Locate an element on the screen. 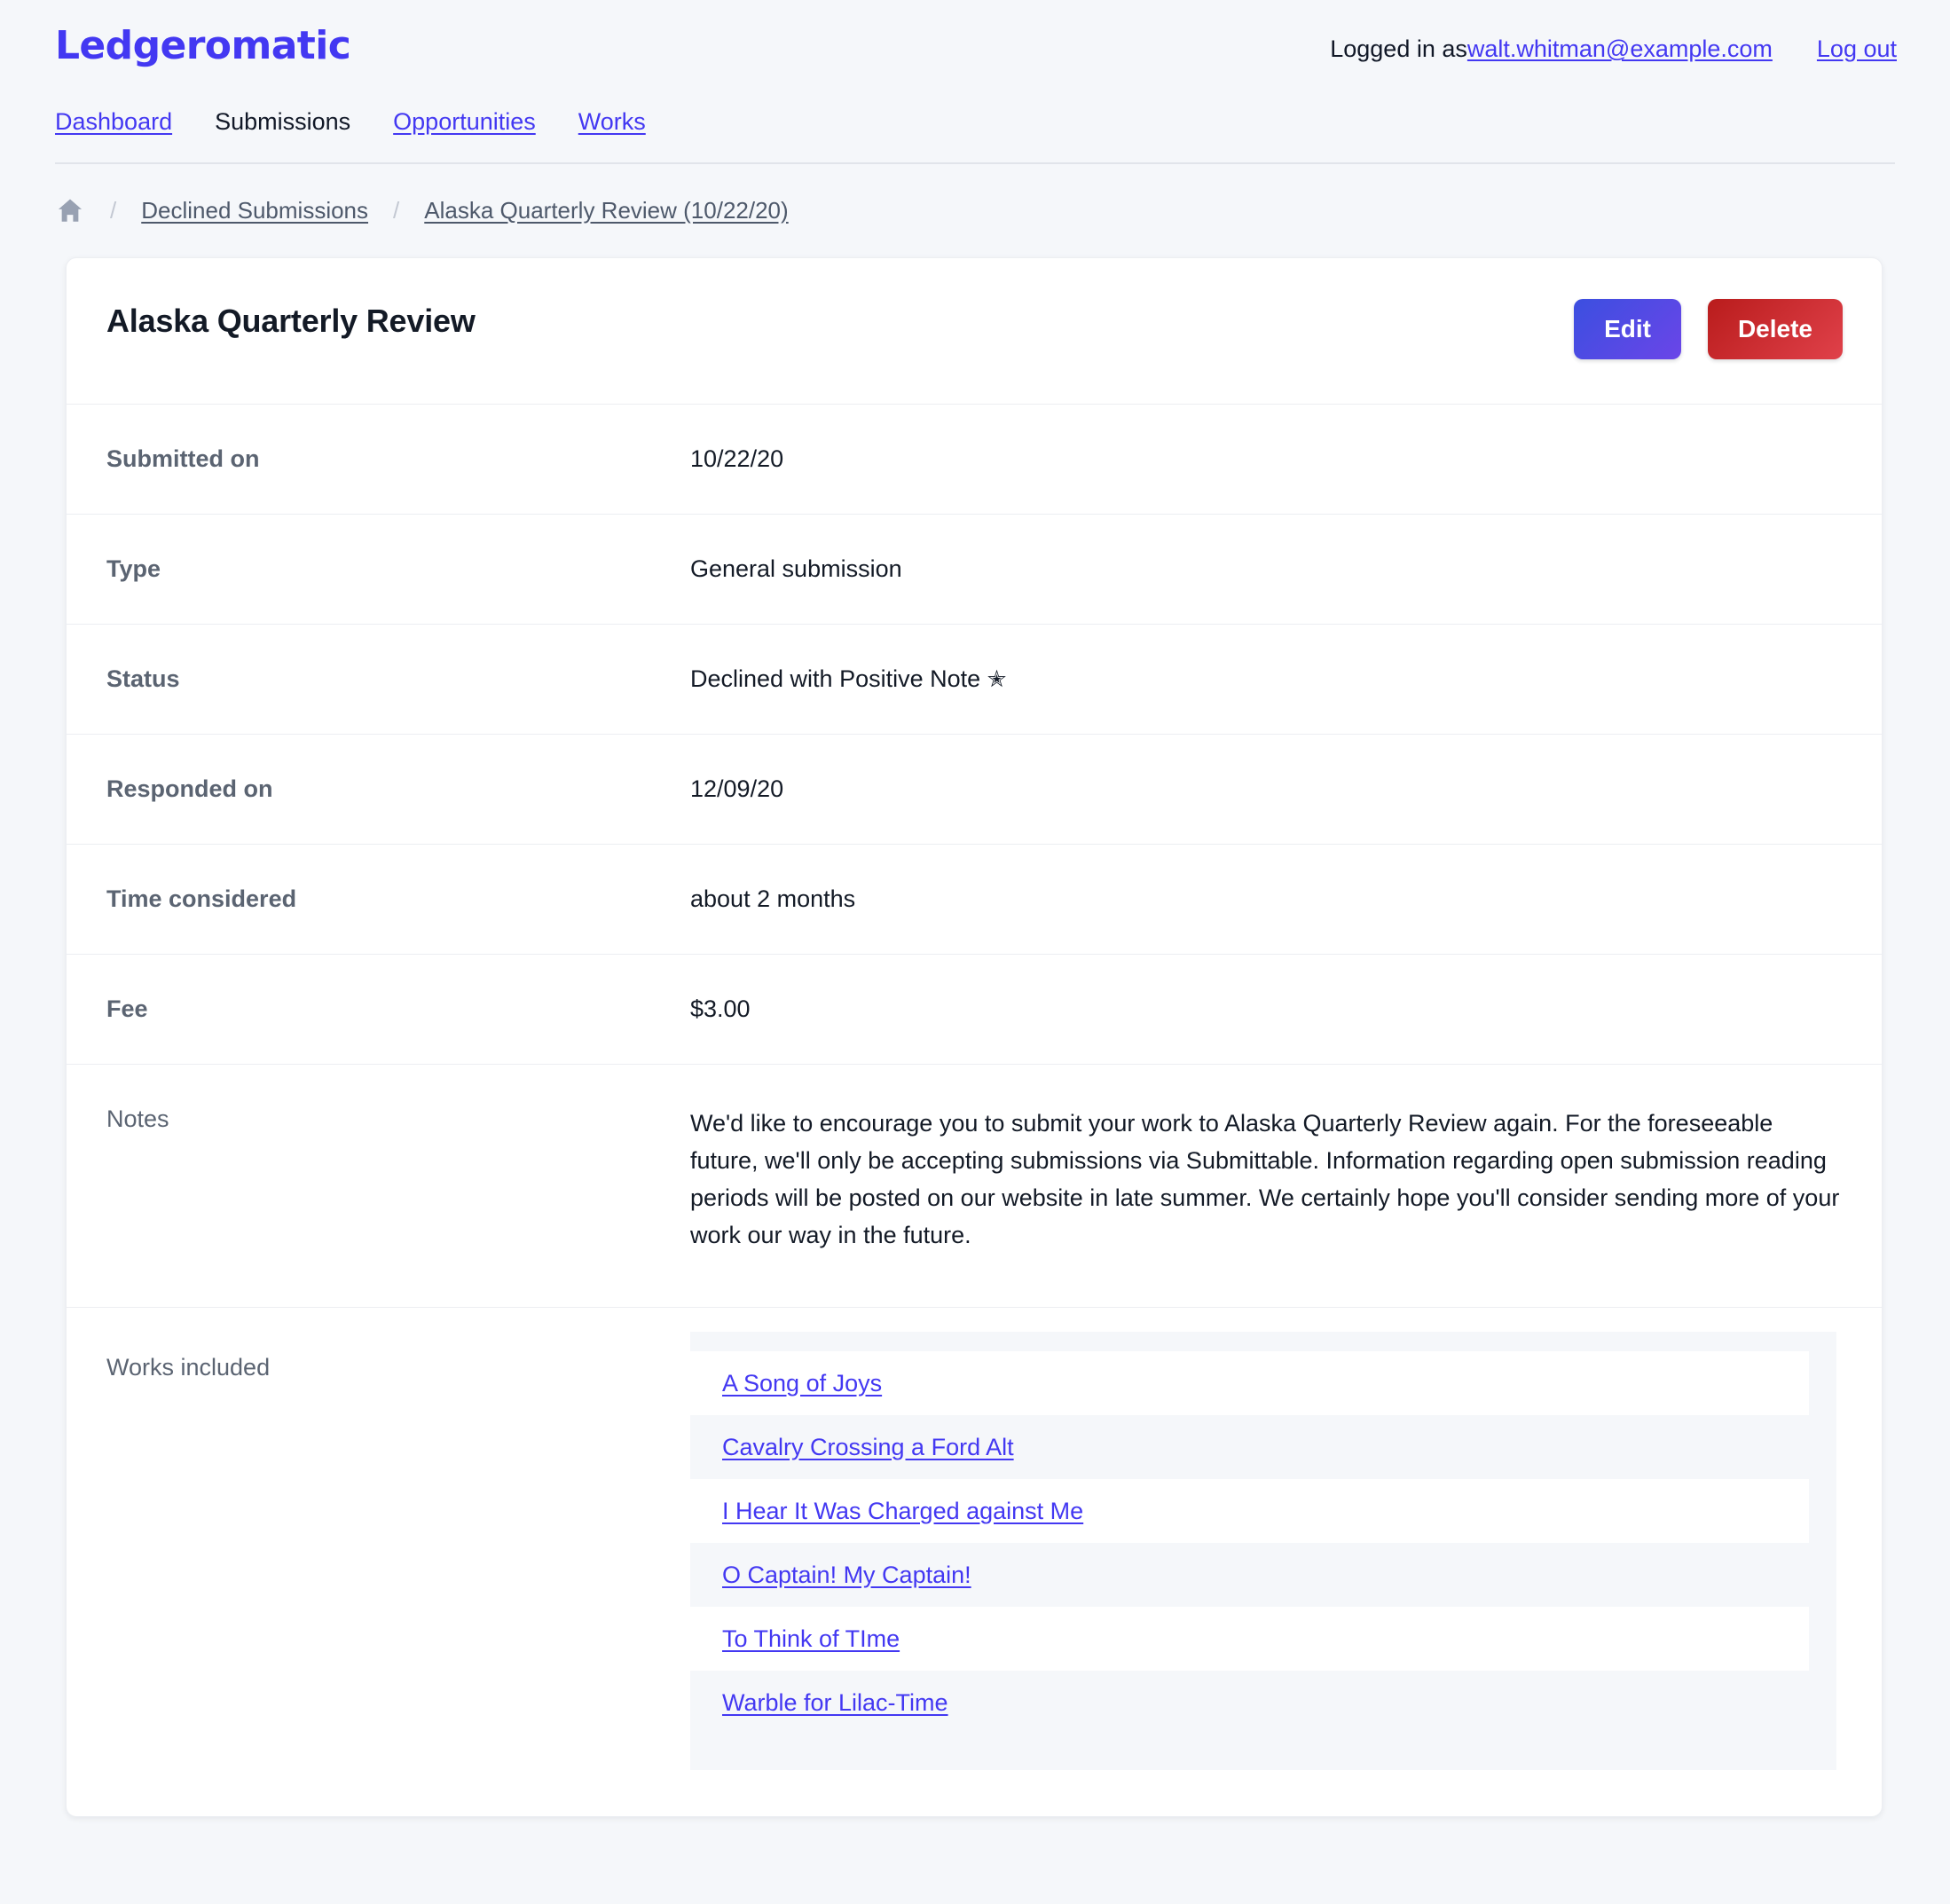 The width and height of the screenshot is (1950, 1904). detail-value: 12/09/20 is located at coordinates (737, 788).